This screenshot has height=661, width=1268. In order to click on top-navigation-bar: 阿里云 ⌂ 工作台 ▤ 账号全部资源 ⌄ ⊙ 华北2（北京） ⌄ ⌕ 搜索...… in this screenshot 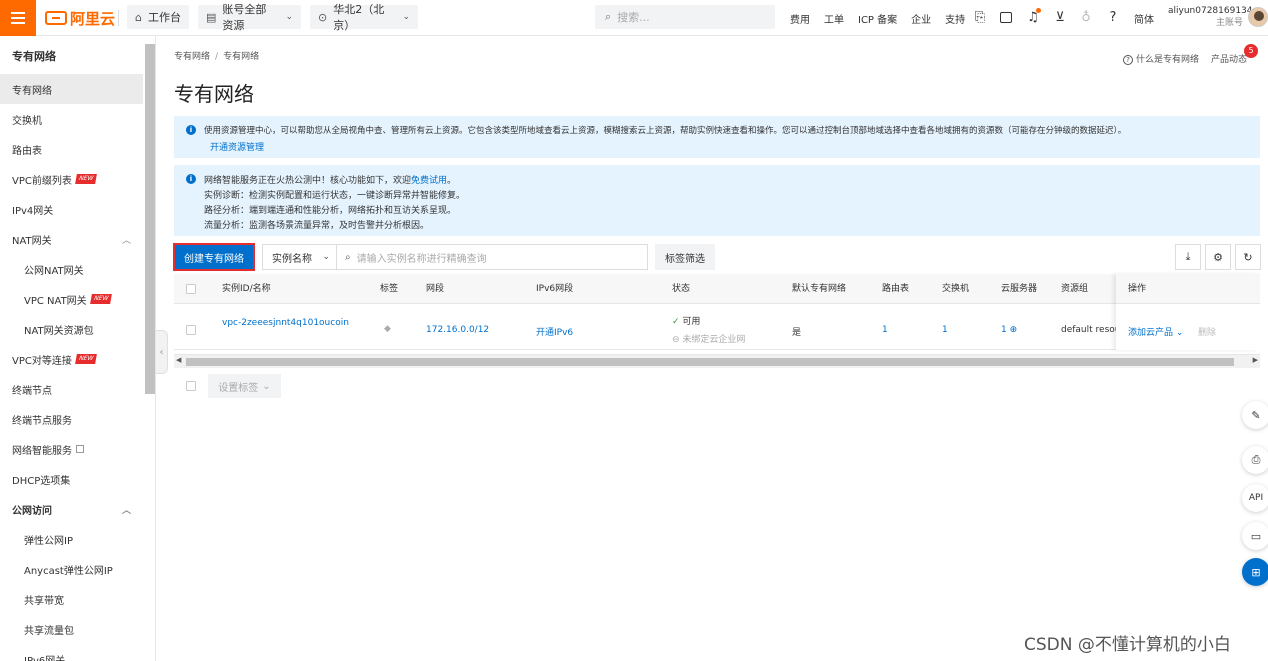, I will do `click(634, 18)`.